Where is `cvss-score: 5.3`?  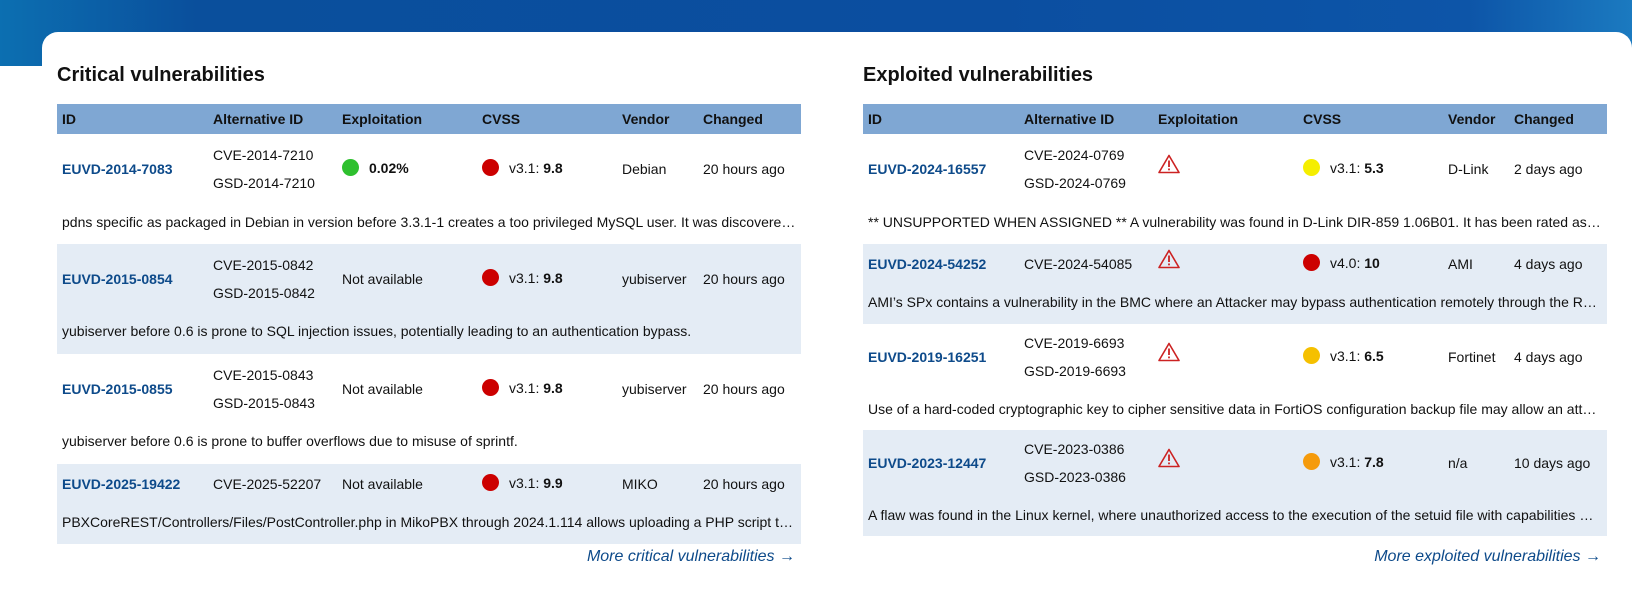
cvss-score: 5.3 is located at coordinates (1374, 167).